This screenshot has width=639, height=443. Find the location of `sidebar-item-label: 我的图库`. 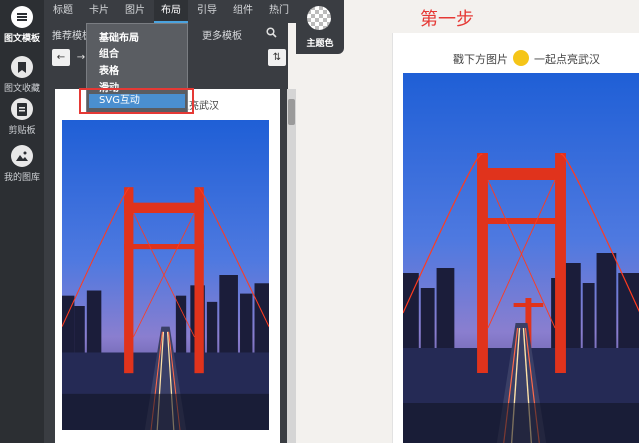

sidebar-item-label: 我的图库 is located at coordinates (21, 178).